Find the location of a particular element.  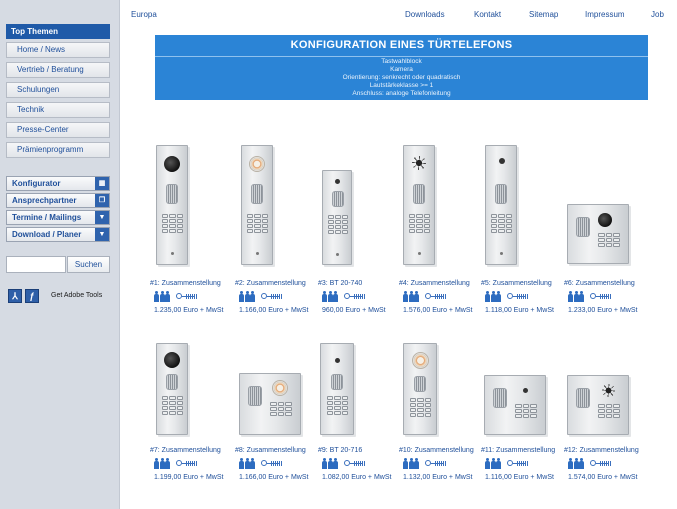

adobe-tools-row: ⅄ ƒ Get Adobe Tools is located at coordinates (61, 297).